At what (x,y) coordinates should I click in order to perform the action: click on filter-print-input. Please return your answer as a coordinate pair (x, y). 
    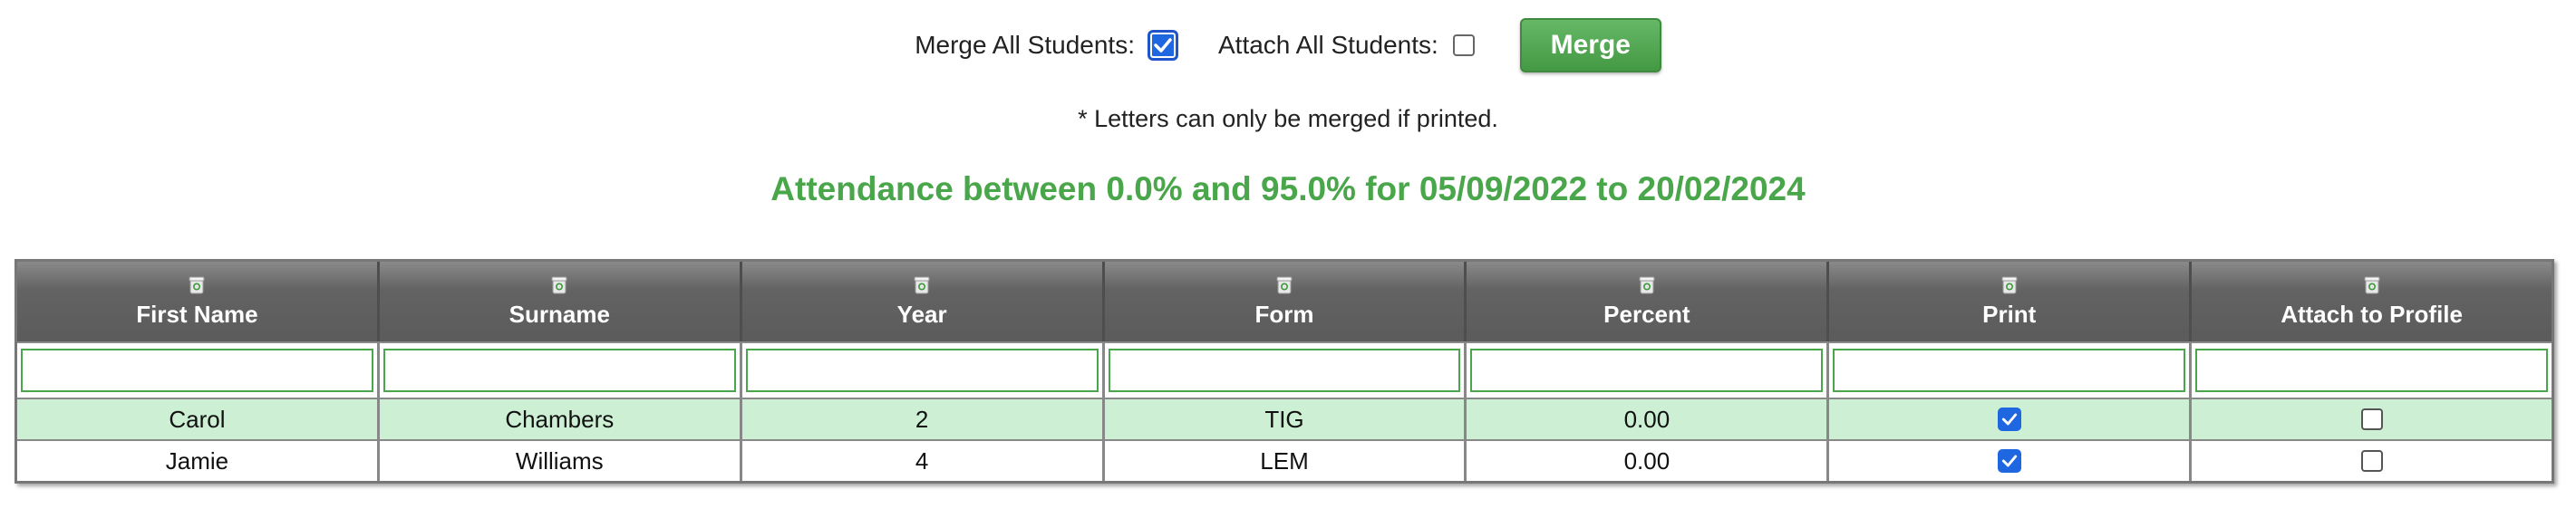
    Looking at the image, I should click on (2009, 371).